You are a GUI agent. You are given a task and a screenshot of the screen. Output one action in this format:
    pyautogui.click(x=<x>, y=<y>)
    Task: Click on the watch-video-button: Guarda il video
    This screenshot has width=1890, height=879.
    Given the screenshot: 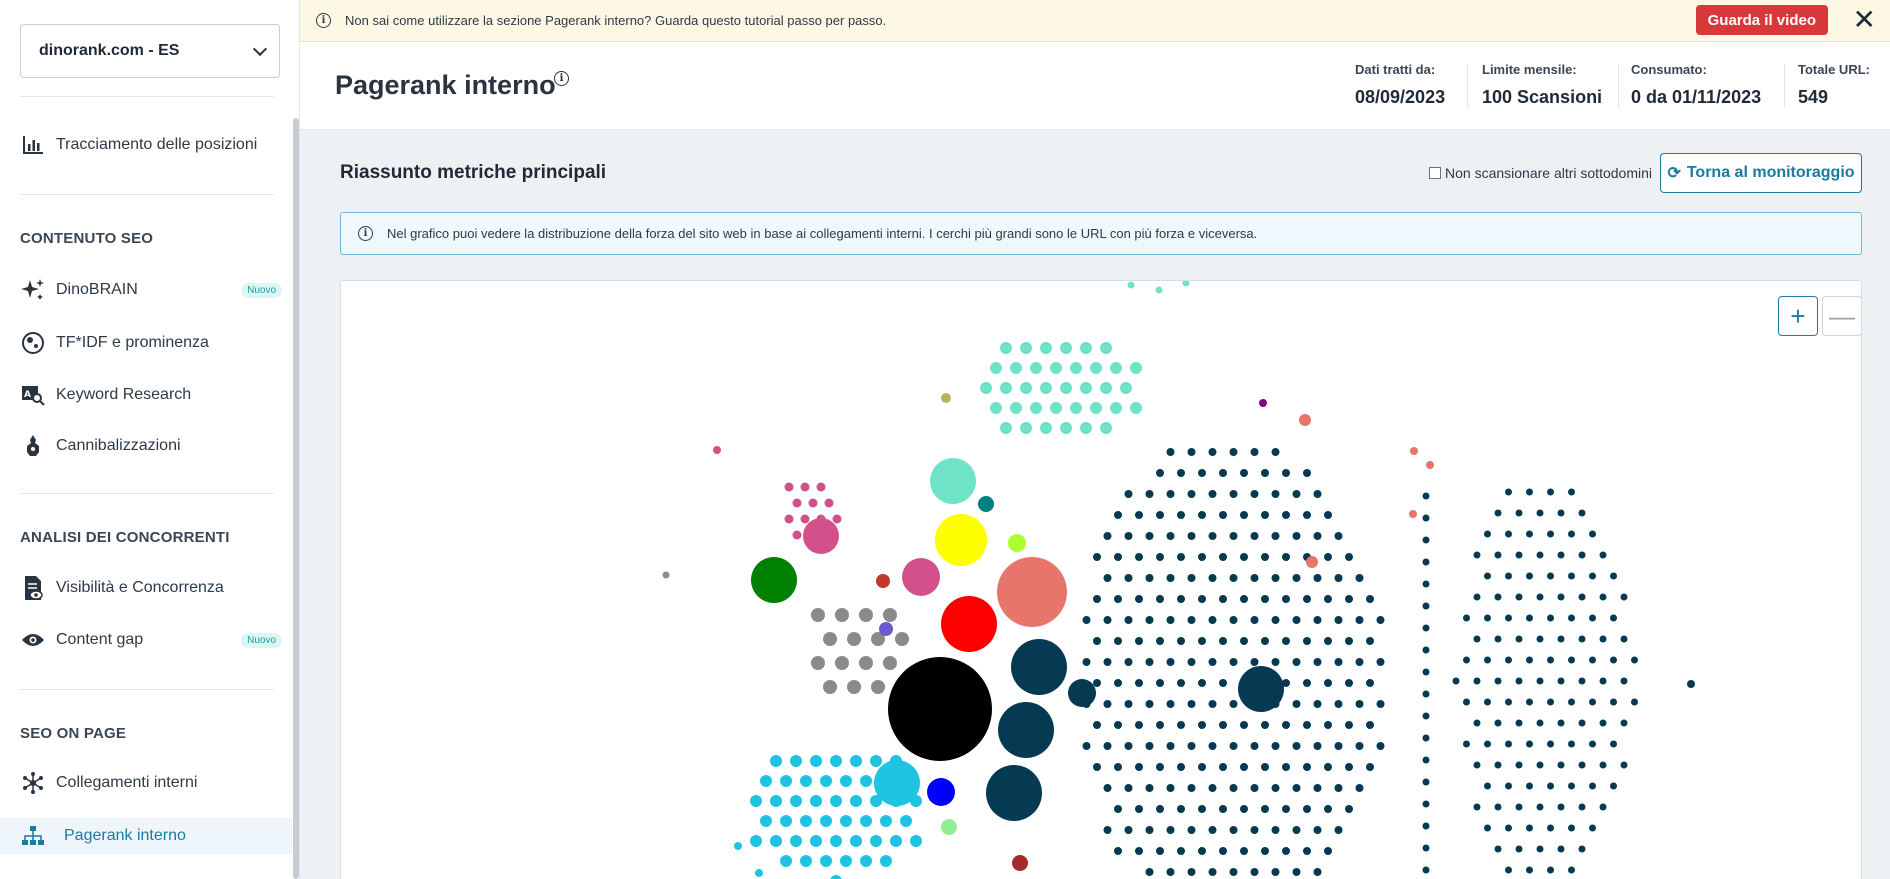 What is the action you would take?
    pyautogui.click(x=1761, y=20)
    